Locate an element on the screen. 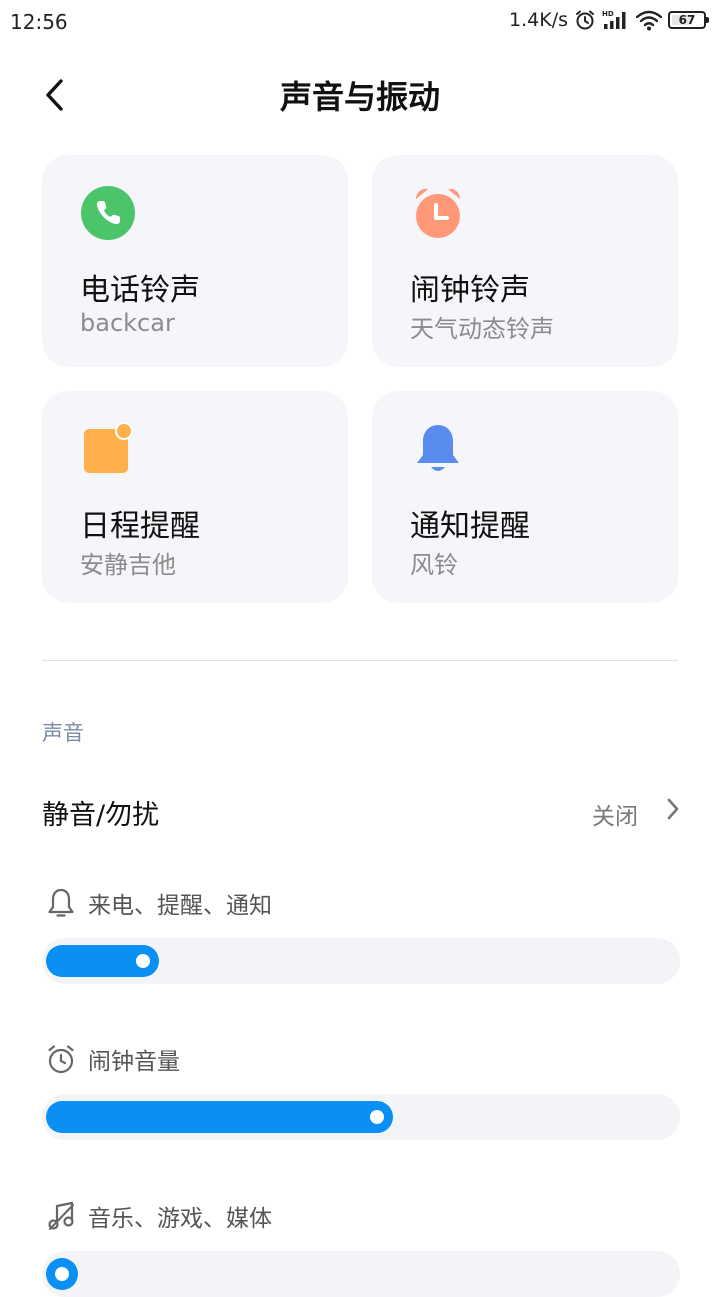 The width and height of the screenshot is (720, 1297). bell-icon is located at coordinates (438, 448).